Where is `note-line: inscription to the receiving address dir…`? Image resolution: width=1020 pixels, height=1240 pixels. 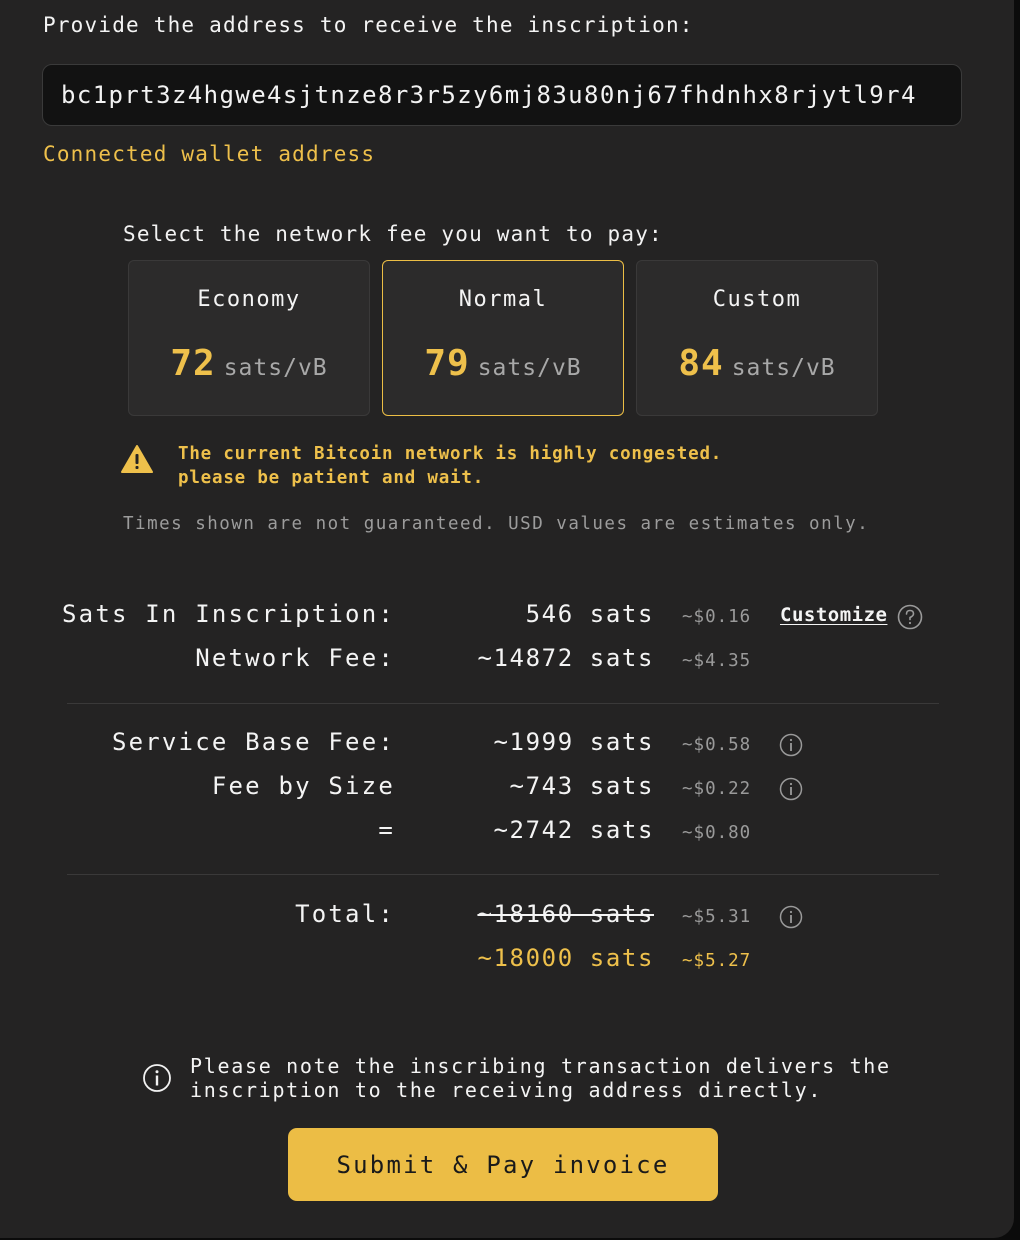
note-line: inscription to the receiving address dir… is located at coordinates (506, 1090).